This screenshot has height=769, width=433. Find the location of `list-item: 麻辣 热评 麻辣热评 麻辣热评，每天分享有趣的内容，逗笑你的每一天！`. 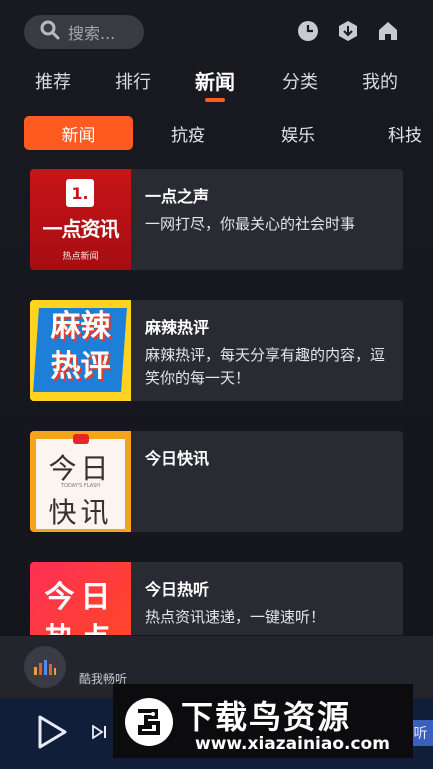

list-item: 麻辣 热评 麻辣热评 麻辣热评，每天分享有趣的内容，逗笑你的每一天！ is located at coordinates (216, 350).